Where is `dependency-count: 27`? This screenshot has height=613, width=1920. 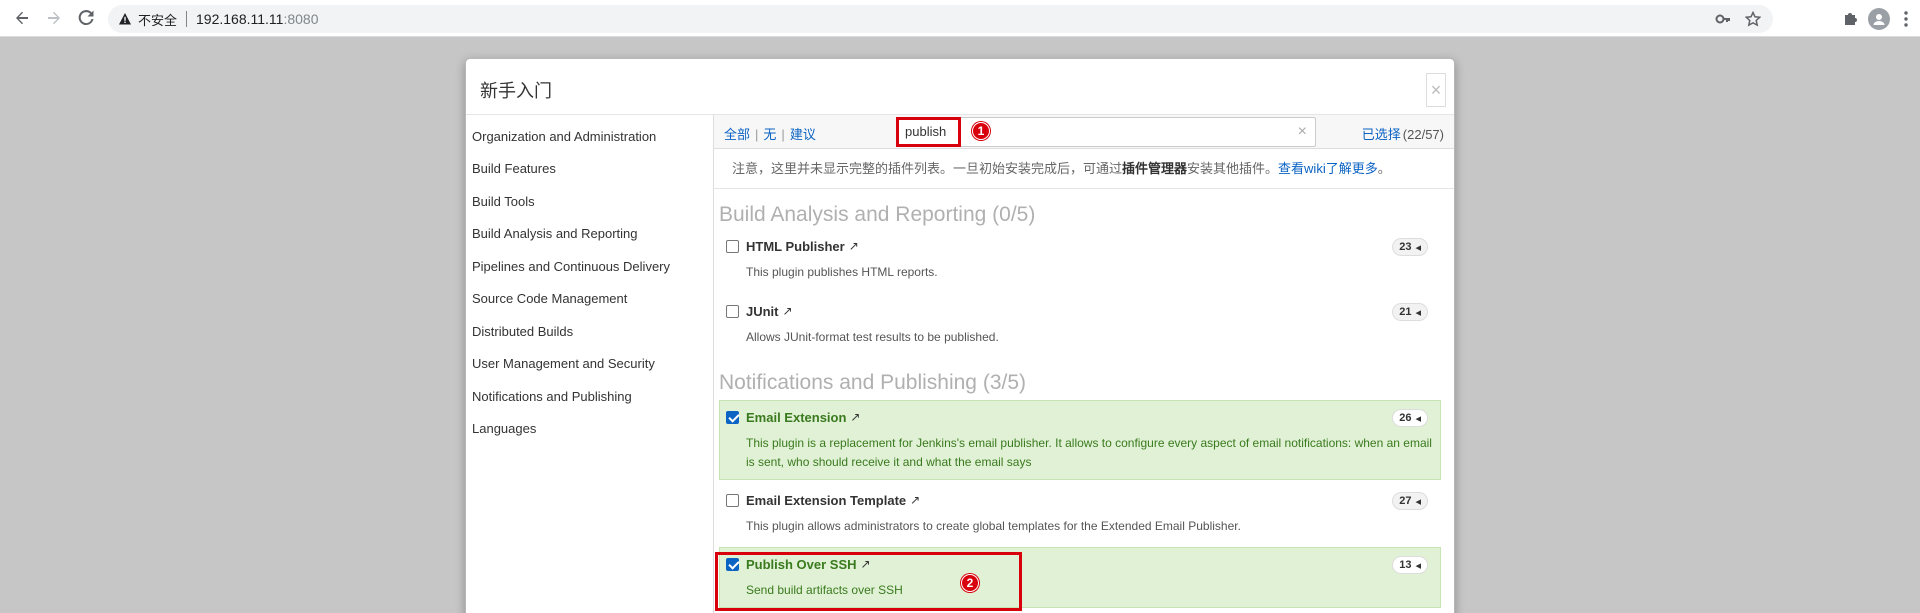
dependency-count: 27 is located at coordinates (1405, 501).